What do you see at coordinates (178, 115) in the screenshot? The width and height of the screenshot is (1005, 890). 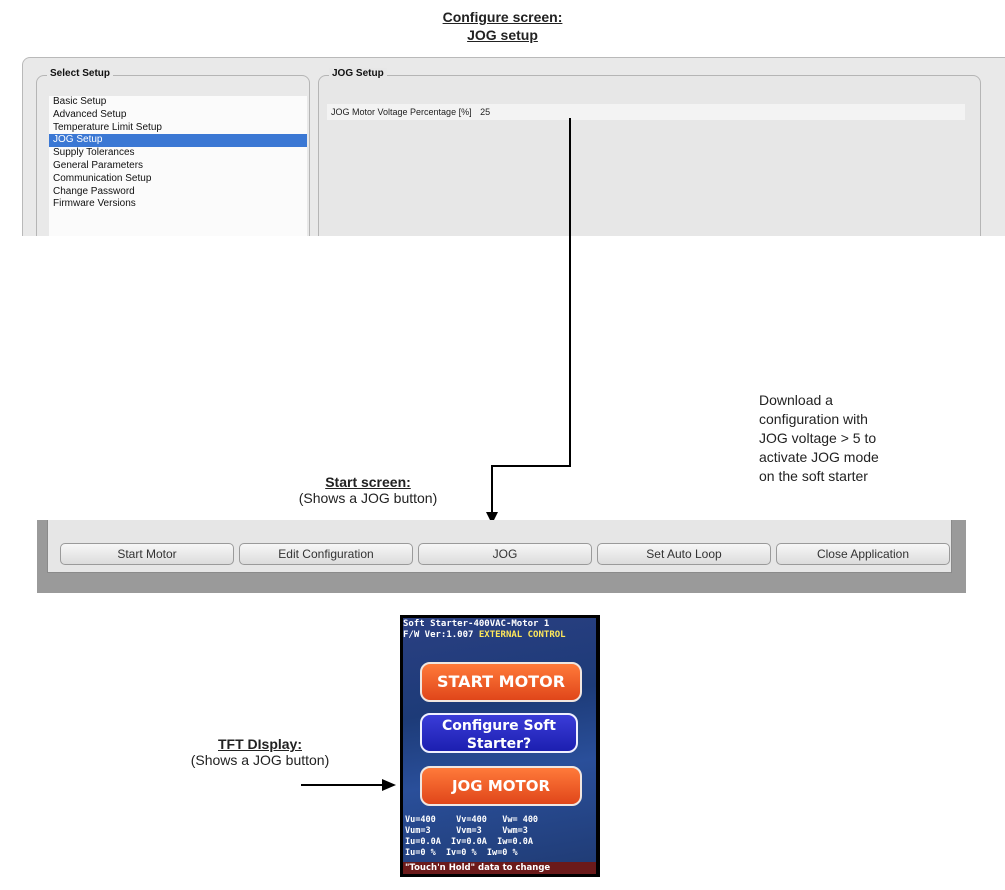 I see `setup-item-advanced: Advanced Setup` at bounding box center [178, 115].